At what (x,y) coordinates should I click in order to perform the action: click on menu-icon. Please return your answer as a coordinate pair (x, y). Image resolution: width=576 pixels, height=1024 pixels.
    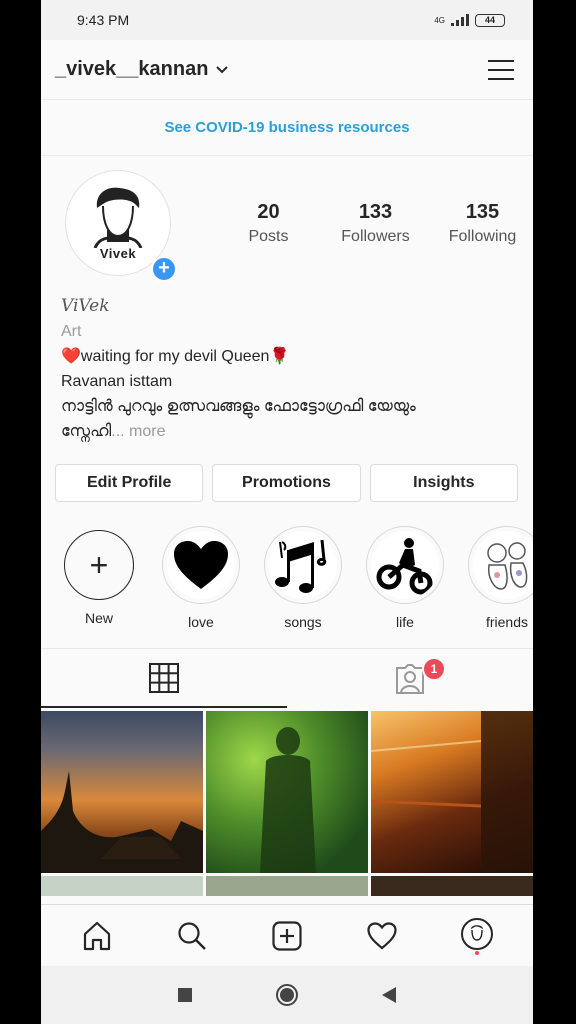
    Looking at the image, I should click on (501, 70).